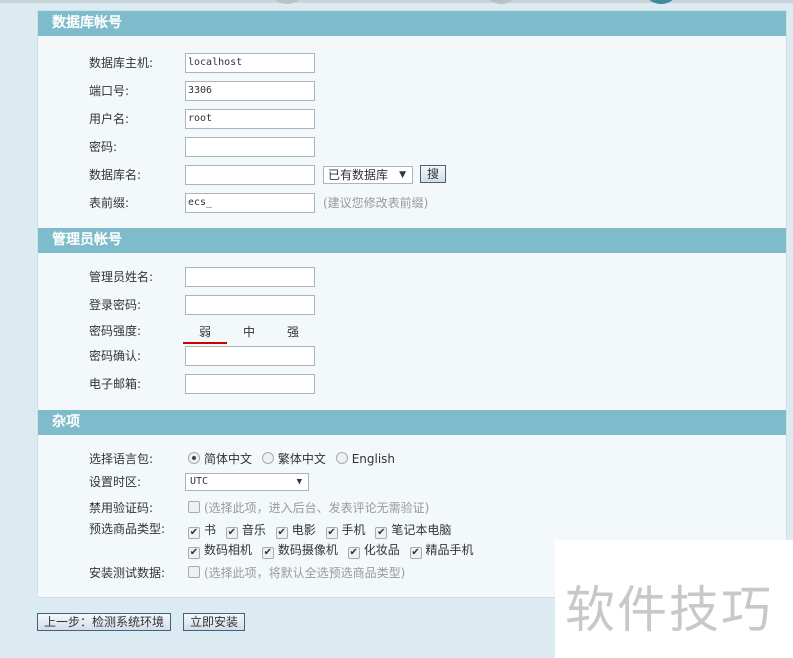  What do you see at coordinates (115, 331) in the screenshot?
I see `strength-label: 密码强度:` at bounding box center [115, 331].